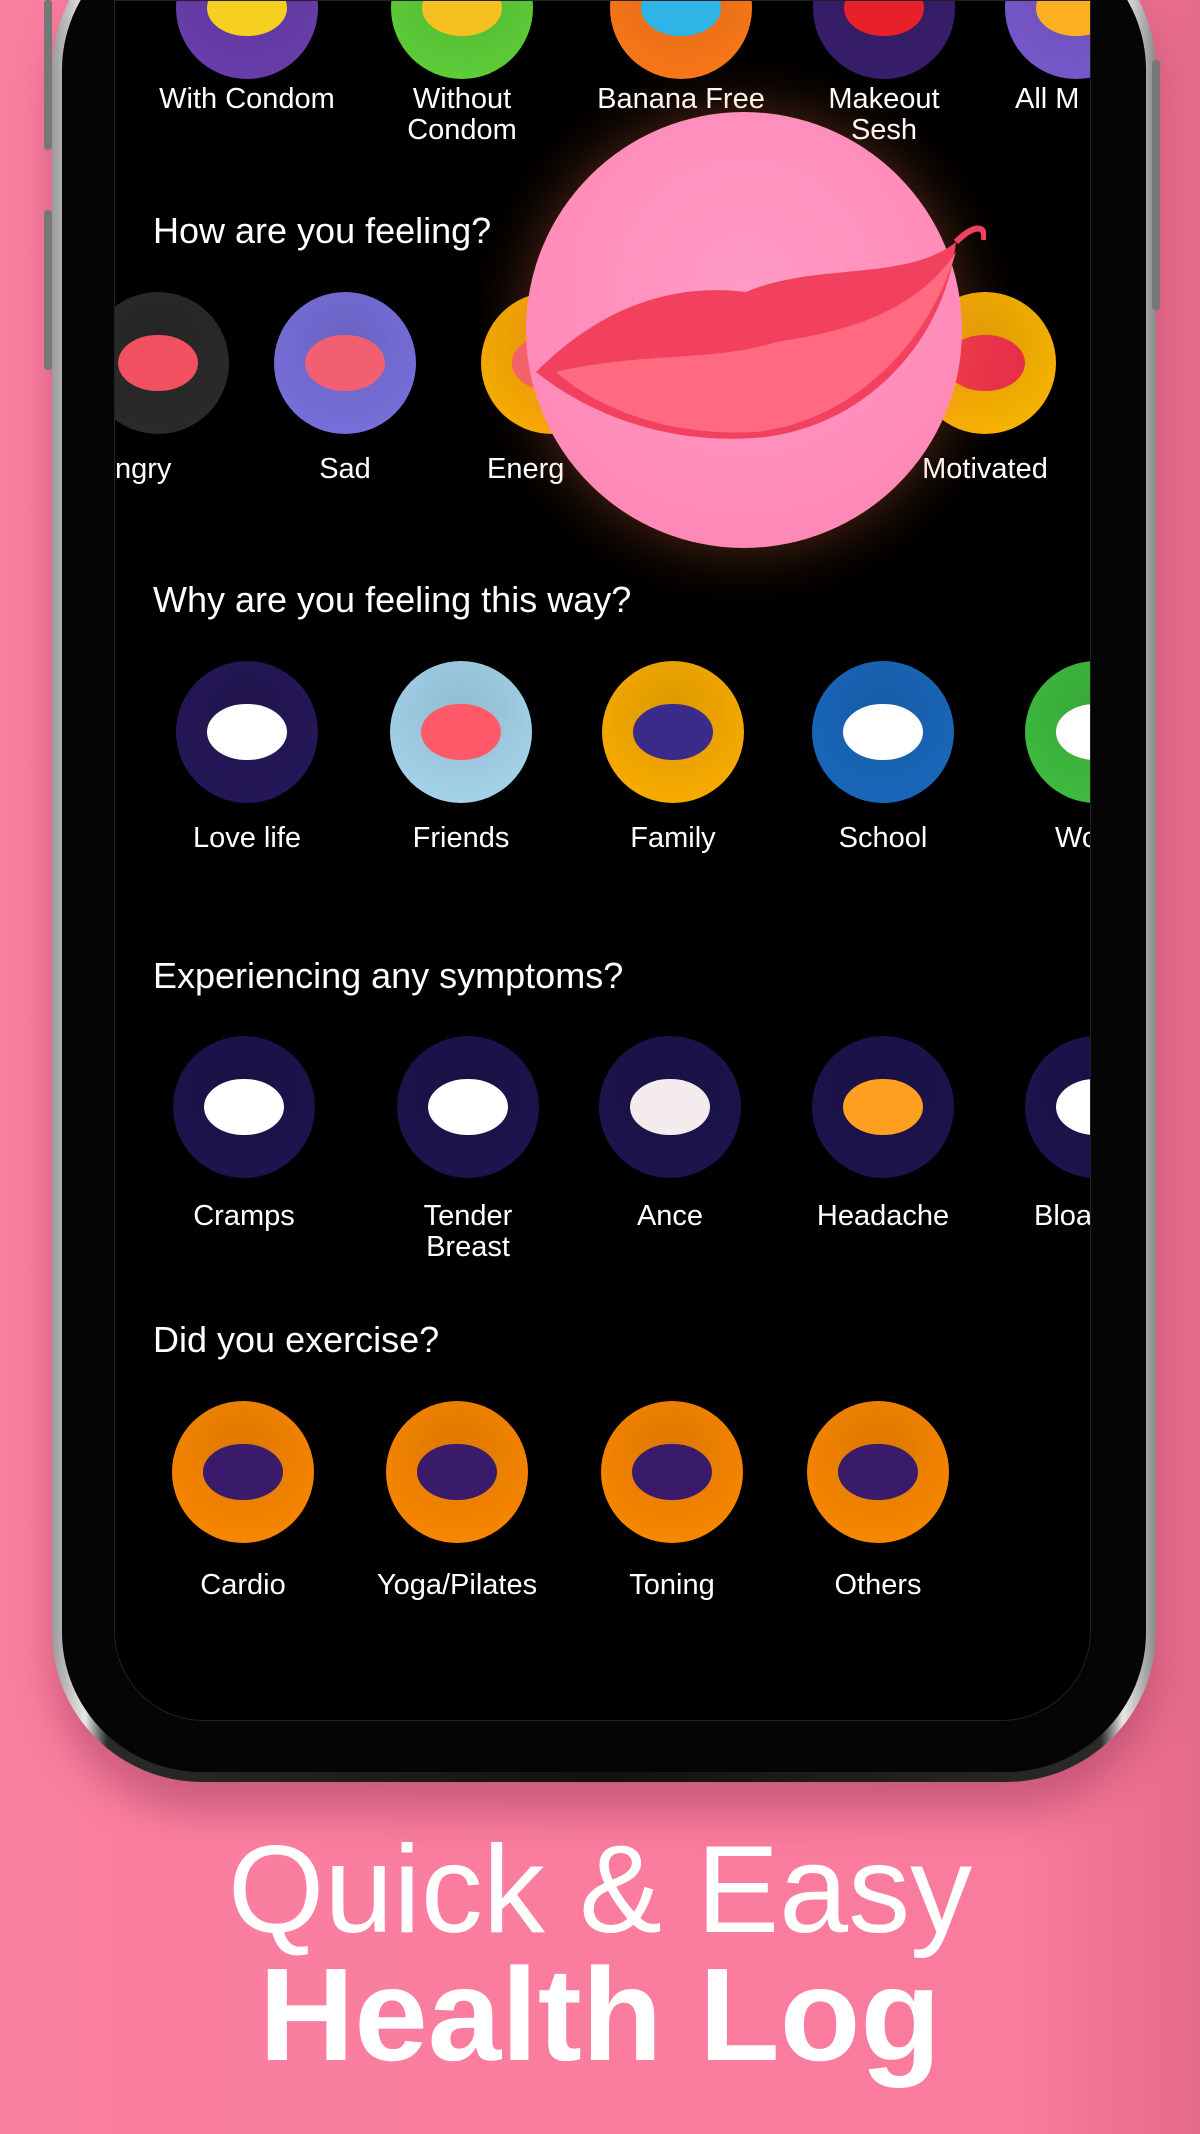 Image resolution: width=1200 pixels, height=2134 pixels. What do you see at coordinates (670, 1216) in the screenshot?
I see `option-label-ance: Ance` at bounding box center [670, 1216].